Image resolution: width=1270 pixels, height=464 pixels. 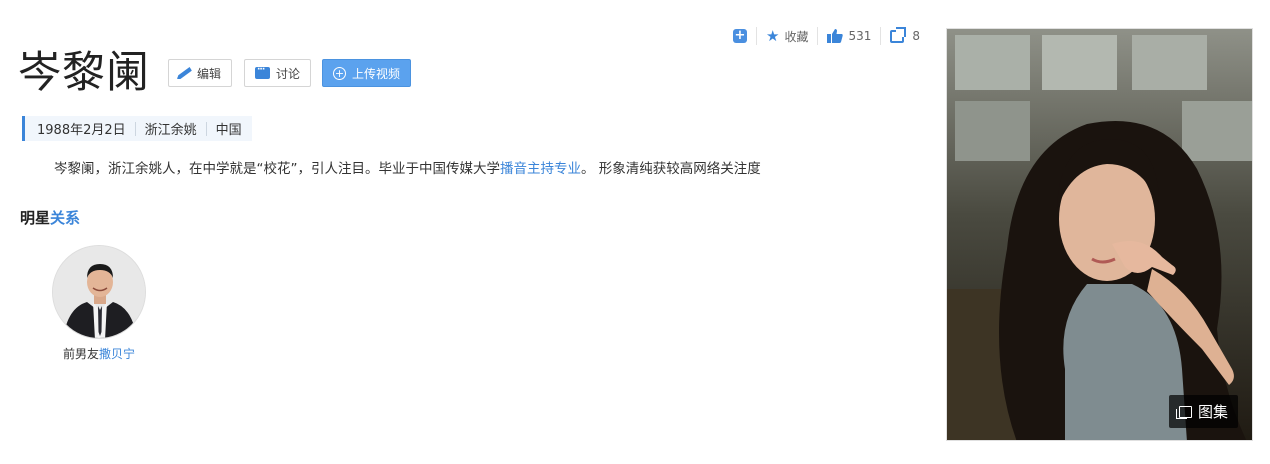 What do you see at coordinates (185, 73) in the screenshot?
I see `pencil-icon` at bounding box center [185, 73].